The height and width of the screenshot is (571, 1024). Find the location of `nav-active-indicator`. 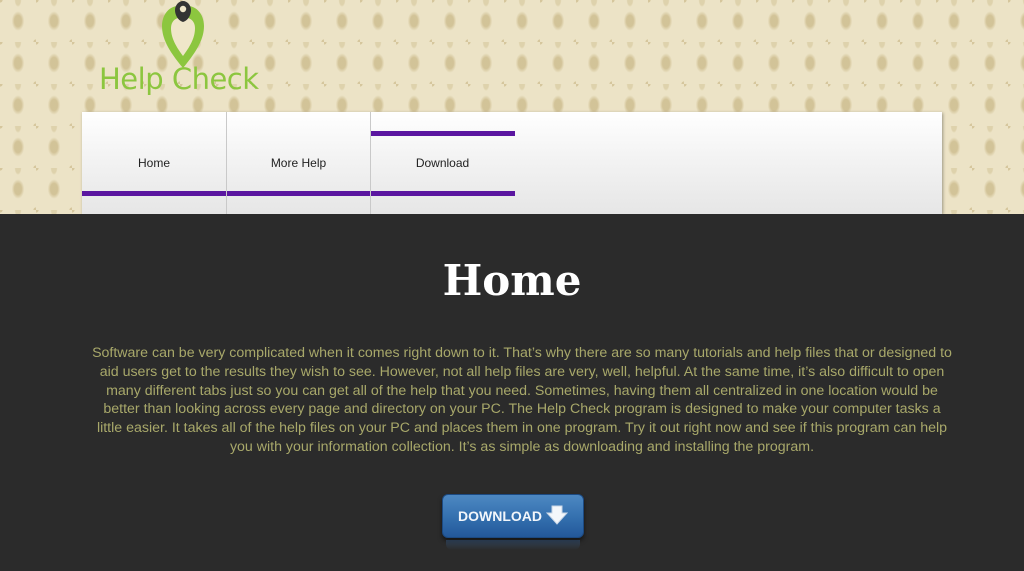

nav-active-indicator is located at coordinates (154, 193).